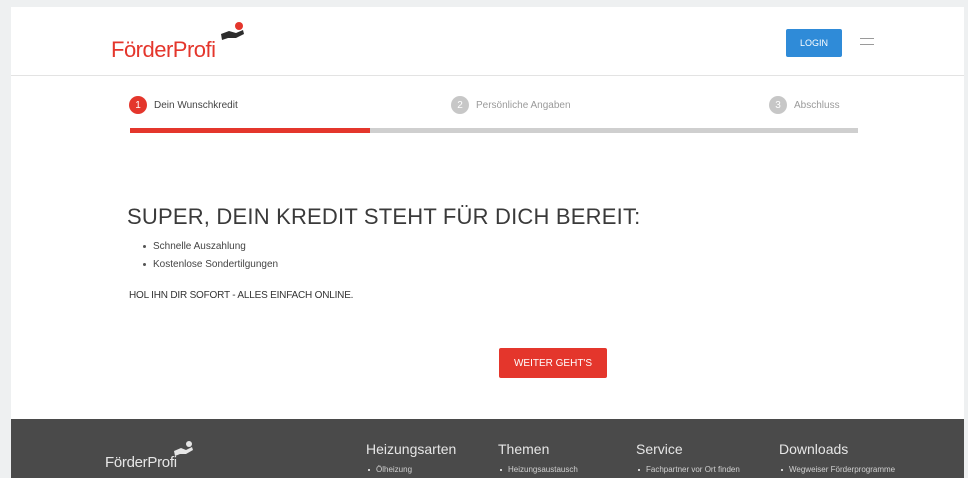 This screenshot has height=478, width=968. I want to click on footer-col-title: Heizungsarten, so click(411, 449).